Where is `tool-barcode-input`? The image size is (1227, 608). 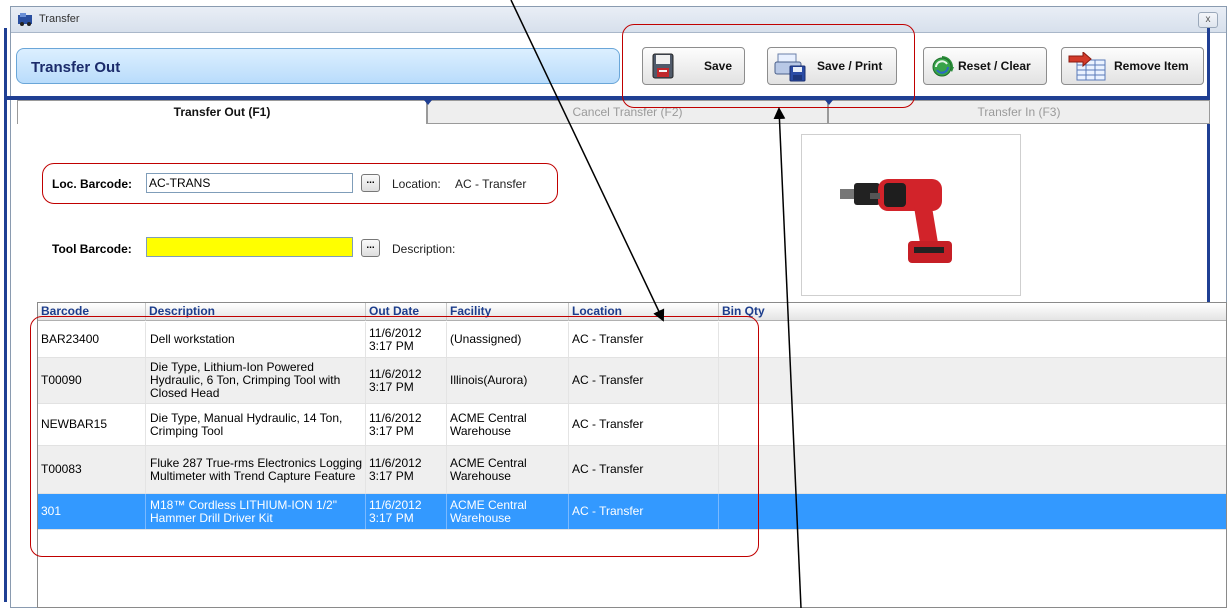
tool-barcode-input is located at coordinates (249, 247).